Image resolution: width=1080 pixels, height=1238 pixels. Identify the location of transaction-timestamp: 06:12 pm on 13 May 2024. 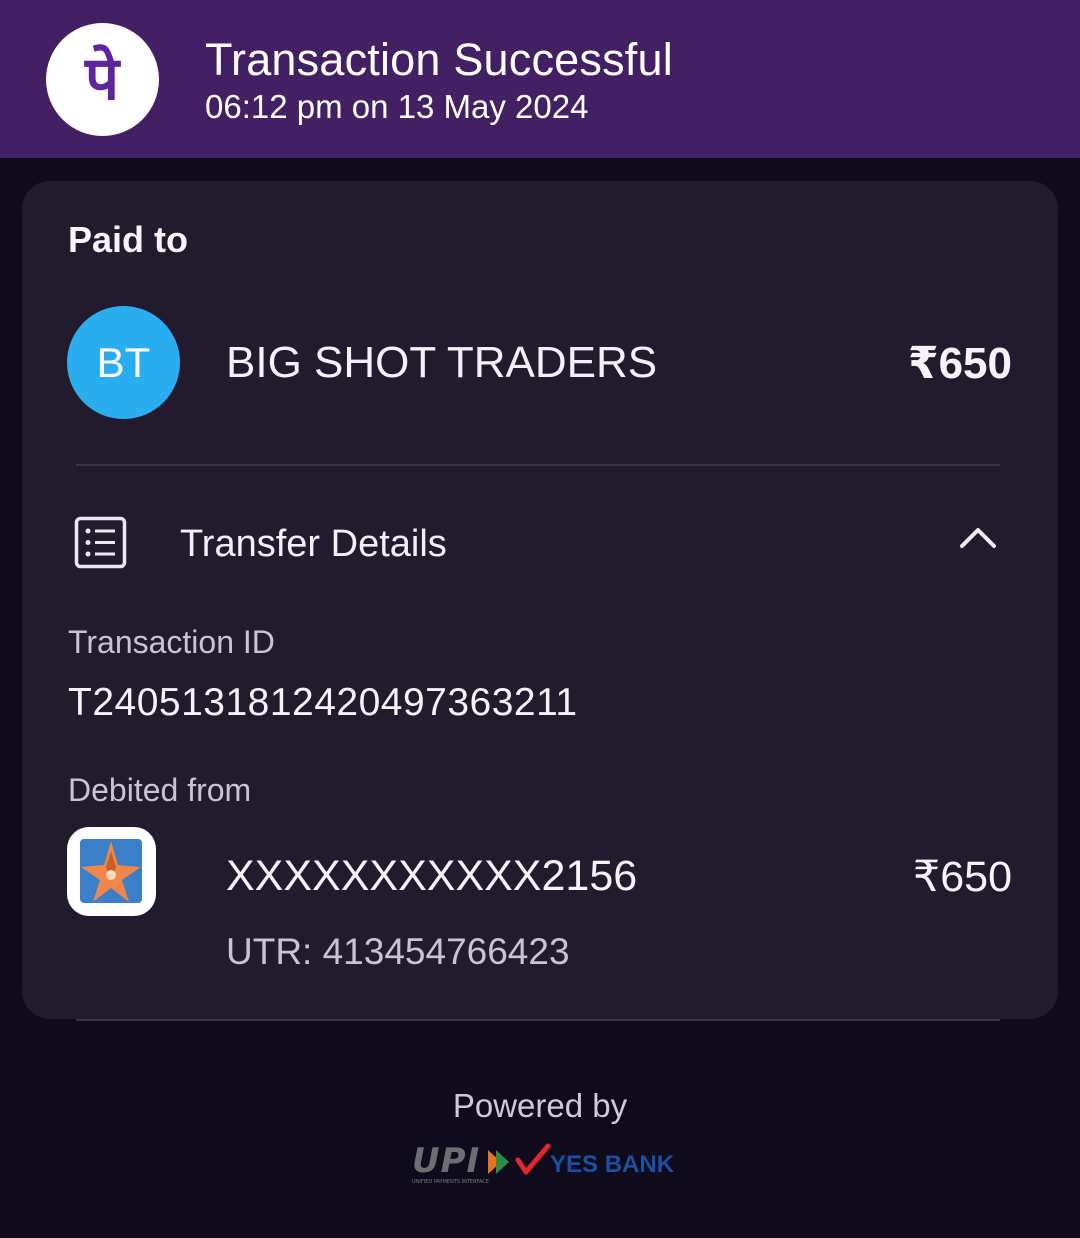
(397, 106).